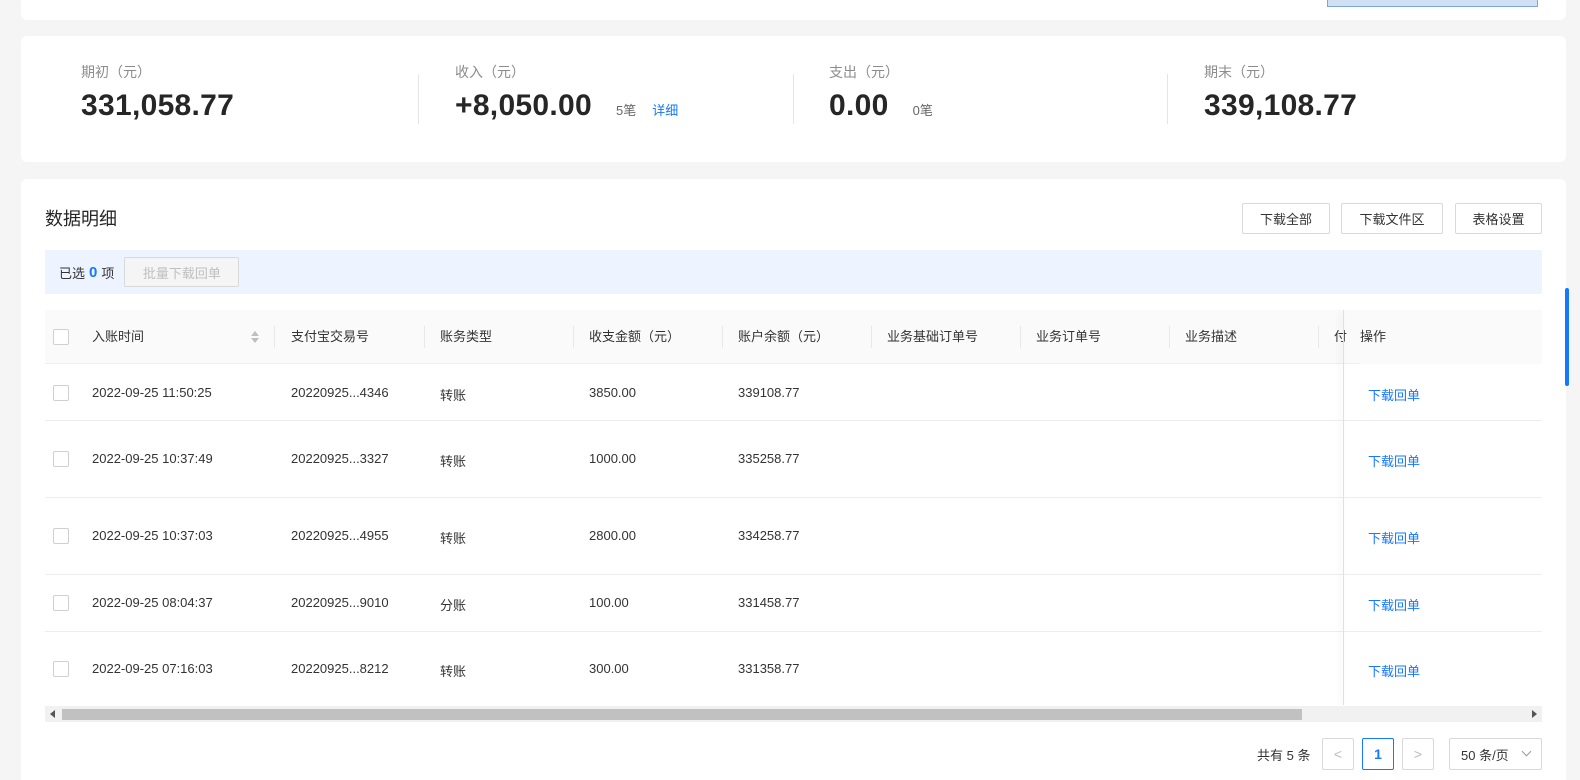  I want to click on stat-income-label: 收入（元）, so click(490, 72).